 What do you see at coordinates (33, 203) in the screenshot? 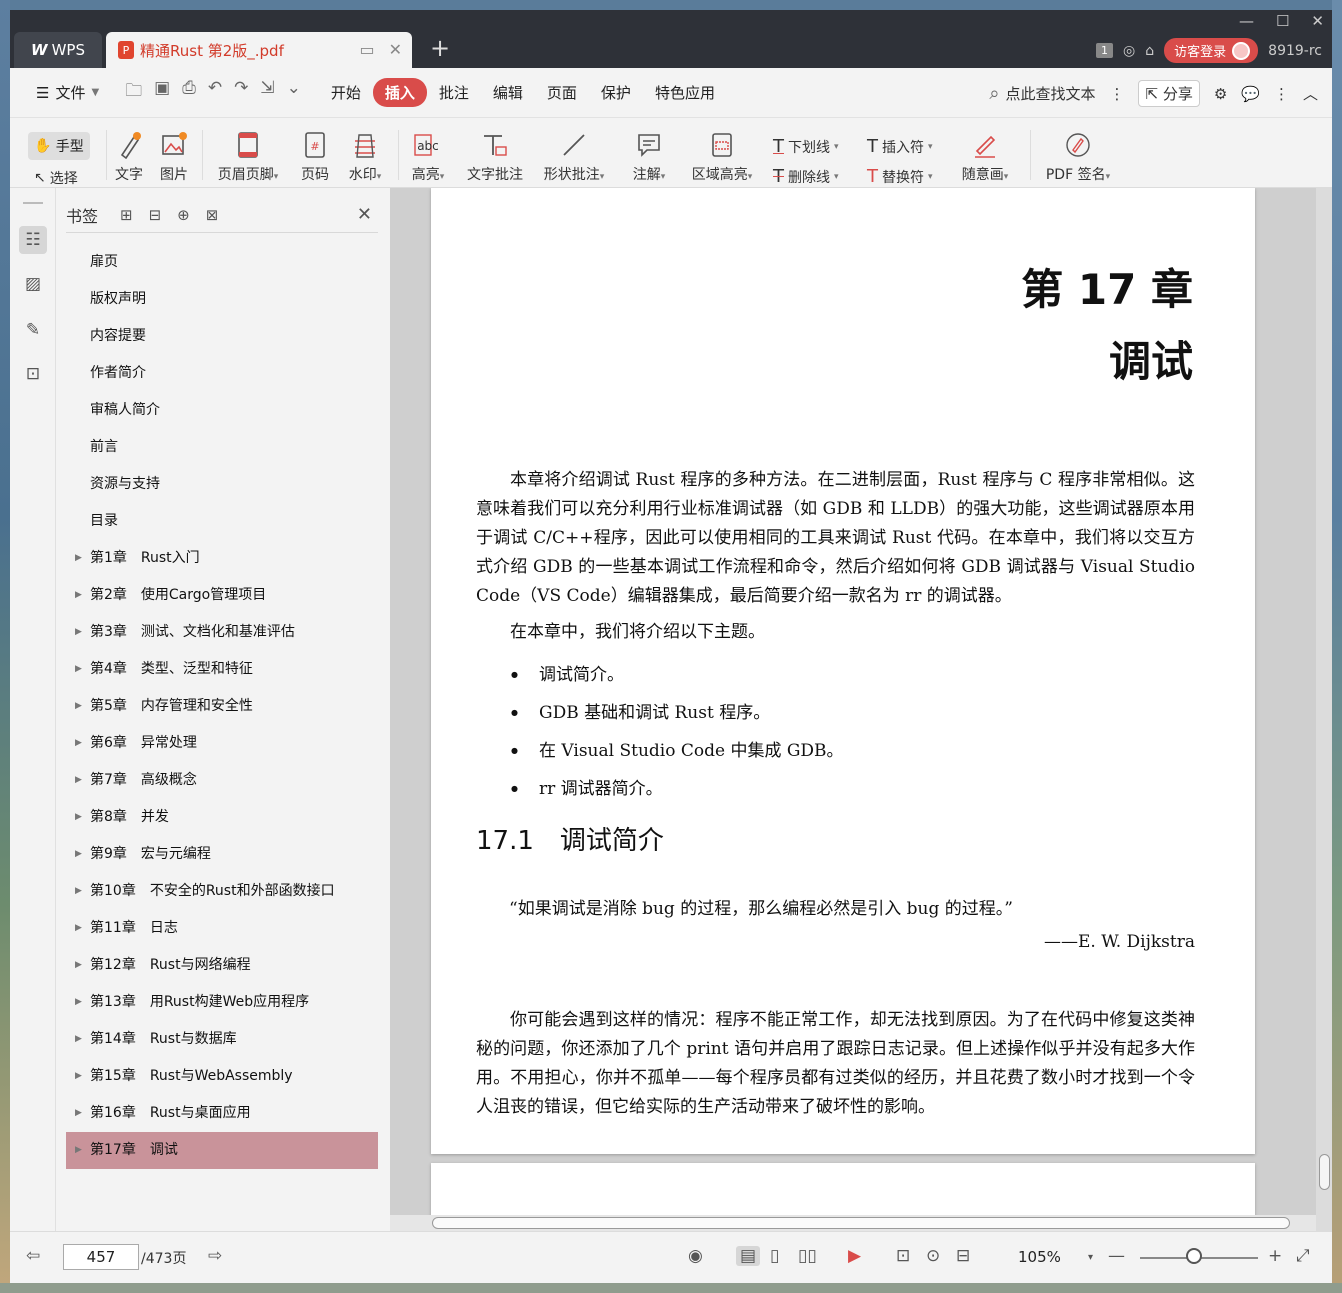
I see `strip-drag-handle` at bounding box center [33, 203].